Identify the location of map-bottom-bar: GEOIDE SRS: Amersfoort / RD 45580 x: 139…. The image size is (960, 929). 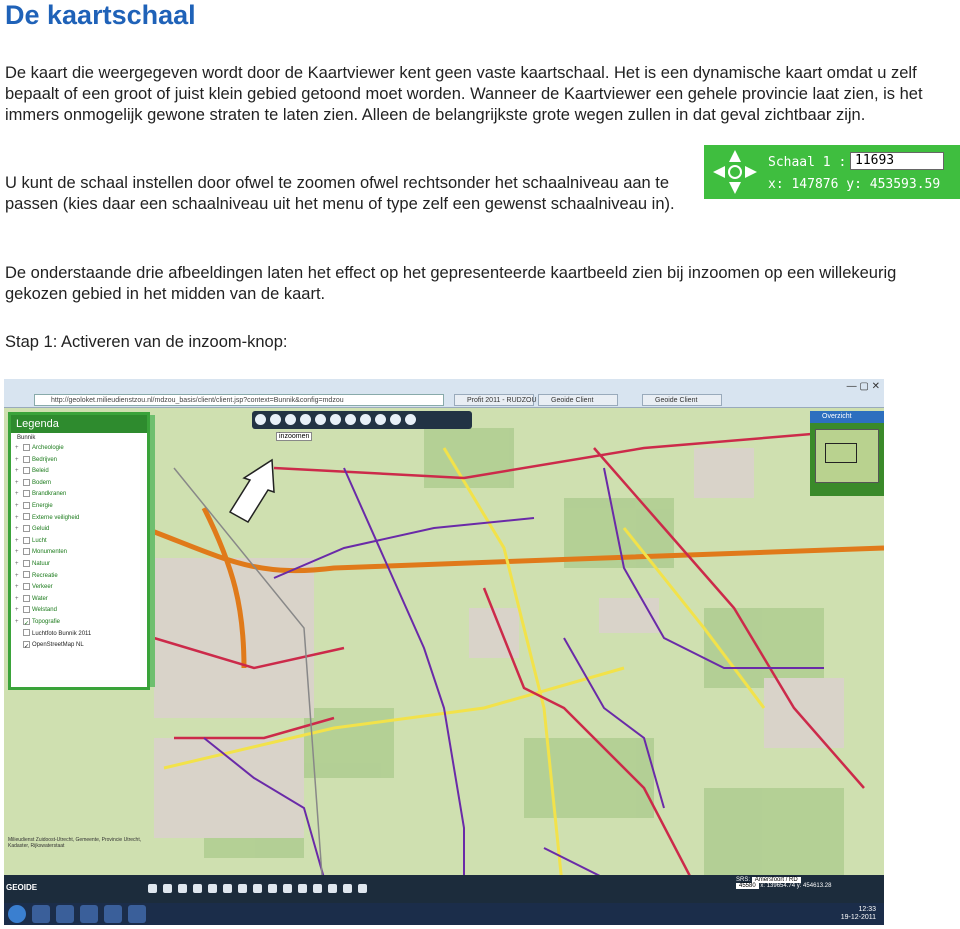
(444, 889).